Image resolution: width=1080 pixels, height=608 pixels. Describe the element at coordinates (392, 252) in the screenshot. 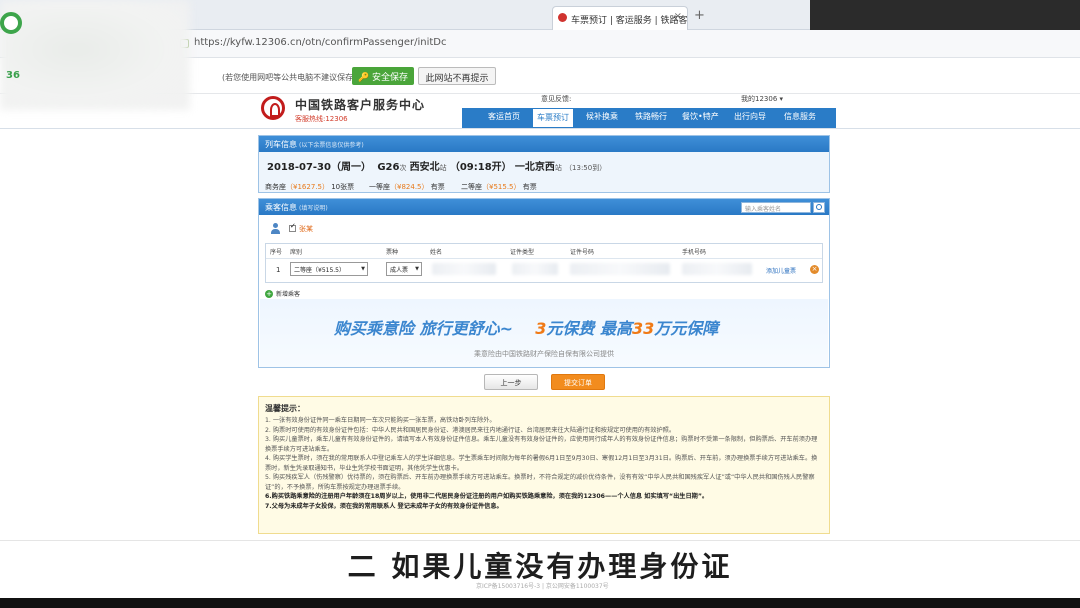

I see `column-header: 票种` at that location.